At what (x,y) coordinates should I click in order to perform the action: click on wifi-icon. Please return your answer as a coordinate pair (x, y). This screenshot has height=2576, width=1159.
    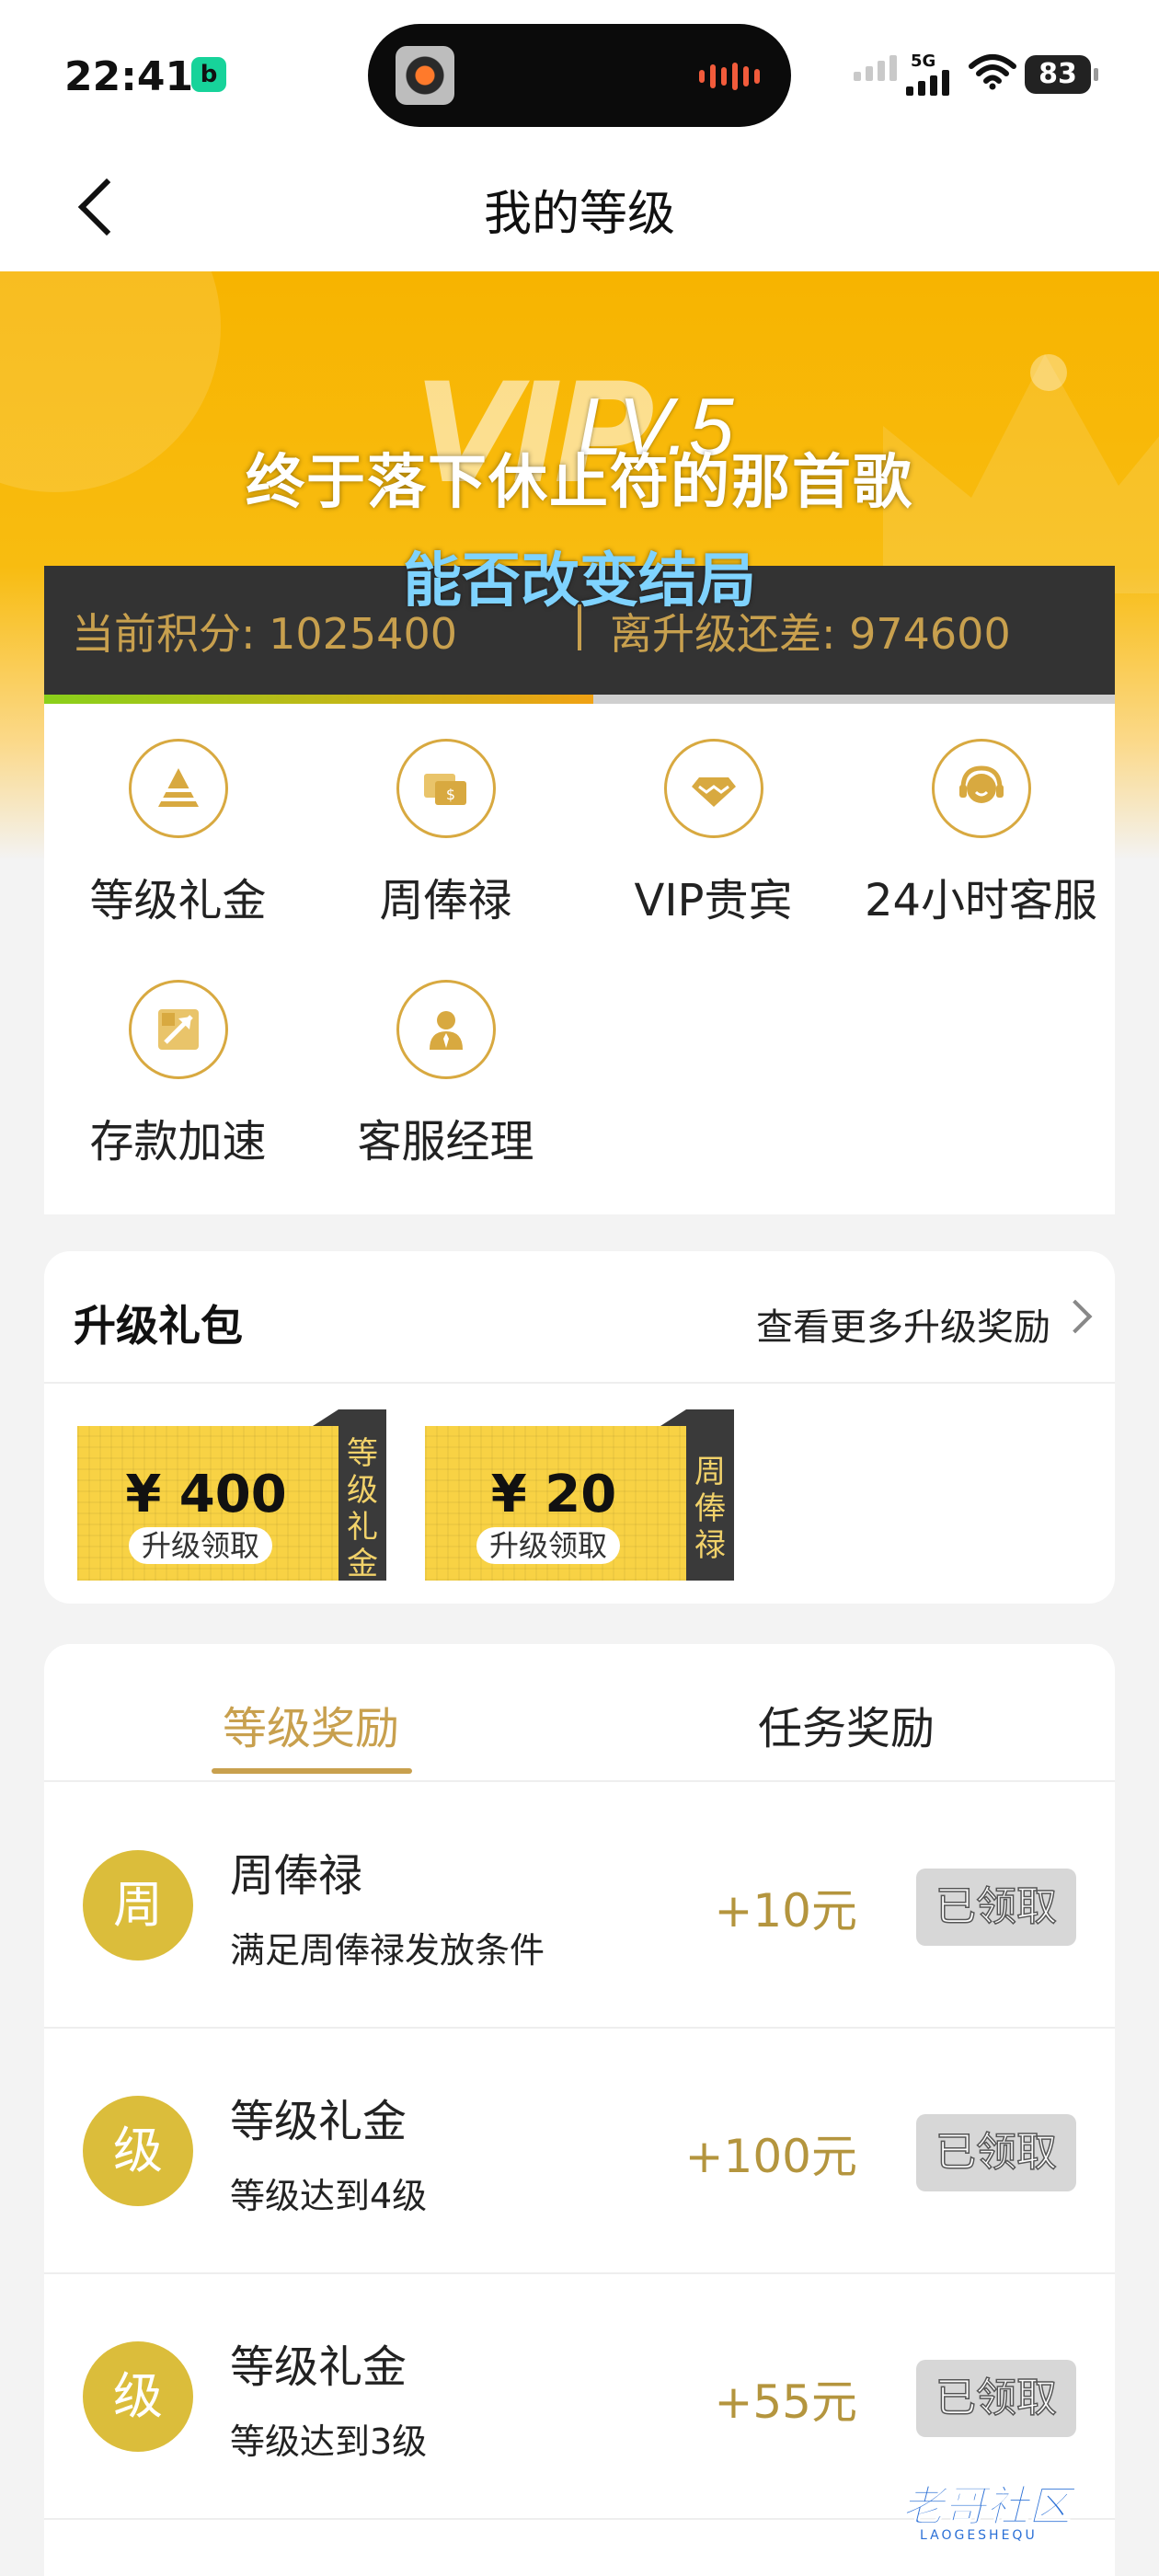
    Looking at the image, I should click on (992, 72).